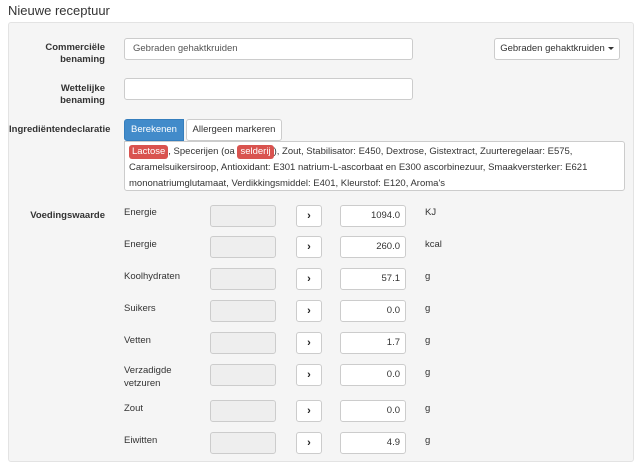 Image resolution: width=640 pixels, height=462 pixels. What do you see at coordinates (373, 216) in the screenshot?
I see `nutrient-value-input: 1094.0` at bounding box center [373, 216].